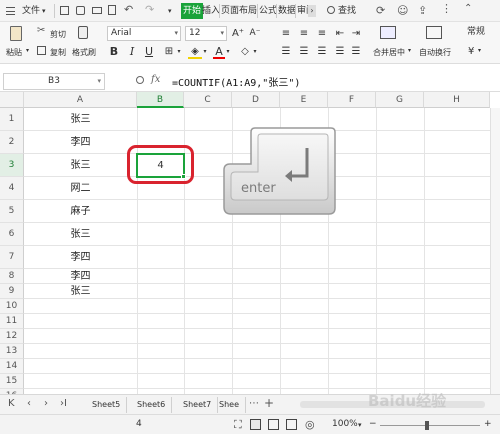  Describe the element at coordinates (304, 33) in the screenshot. I see `align-middle-icon: ≡` at that location.